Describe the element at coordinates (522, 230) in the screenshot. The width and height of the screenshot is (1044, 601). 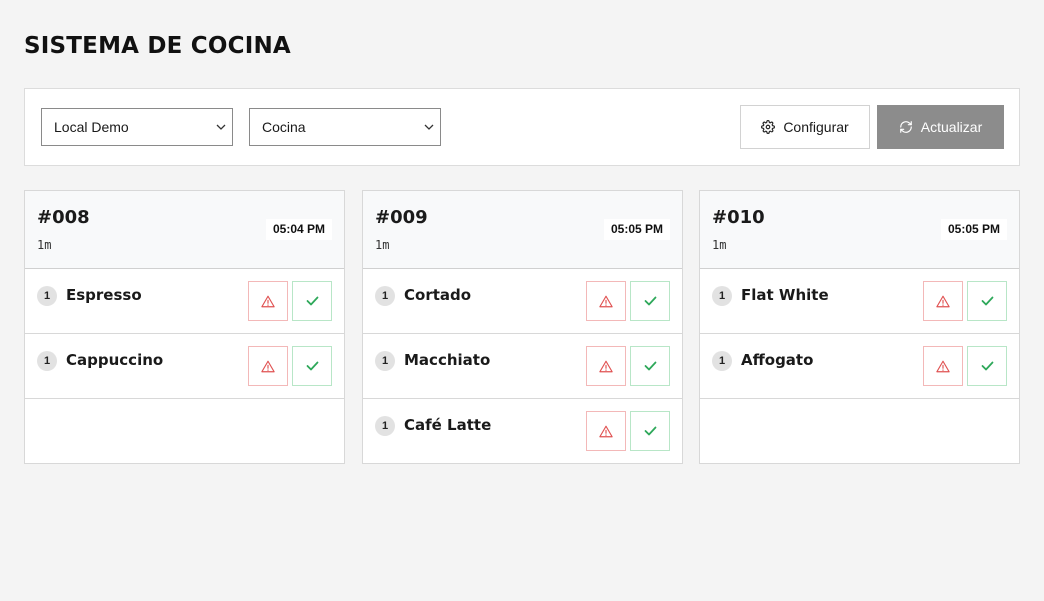
I see `order-header: #009 1m 05:05 PM` at that location.